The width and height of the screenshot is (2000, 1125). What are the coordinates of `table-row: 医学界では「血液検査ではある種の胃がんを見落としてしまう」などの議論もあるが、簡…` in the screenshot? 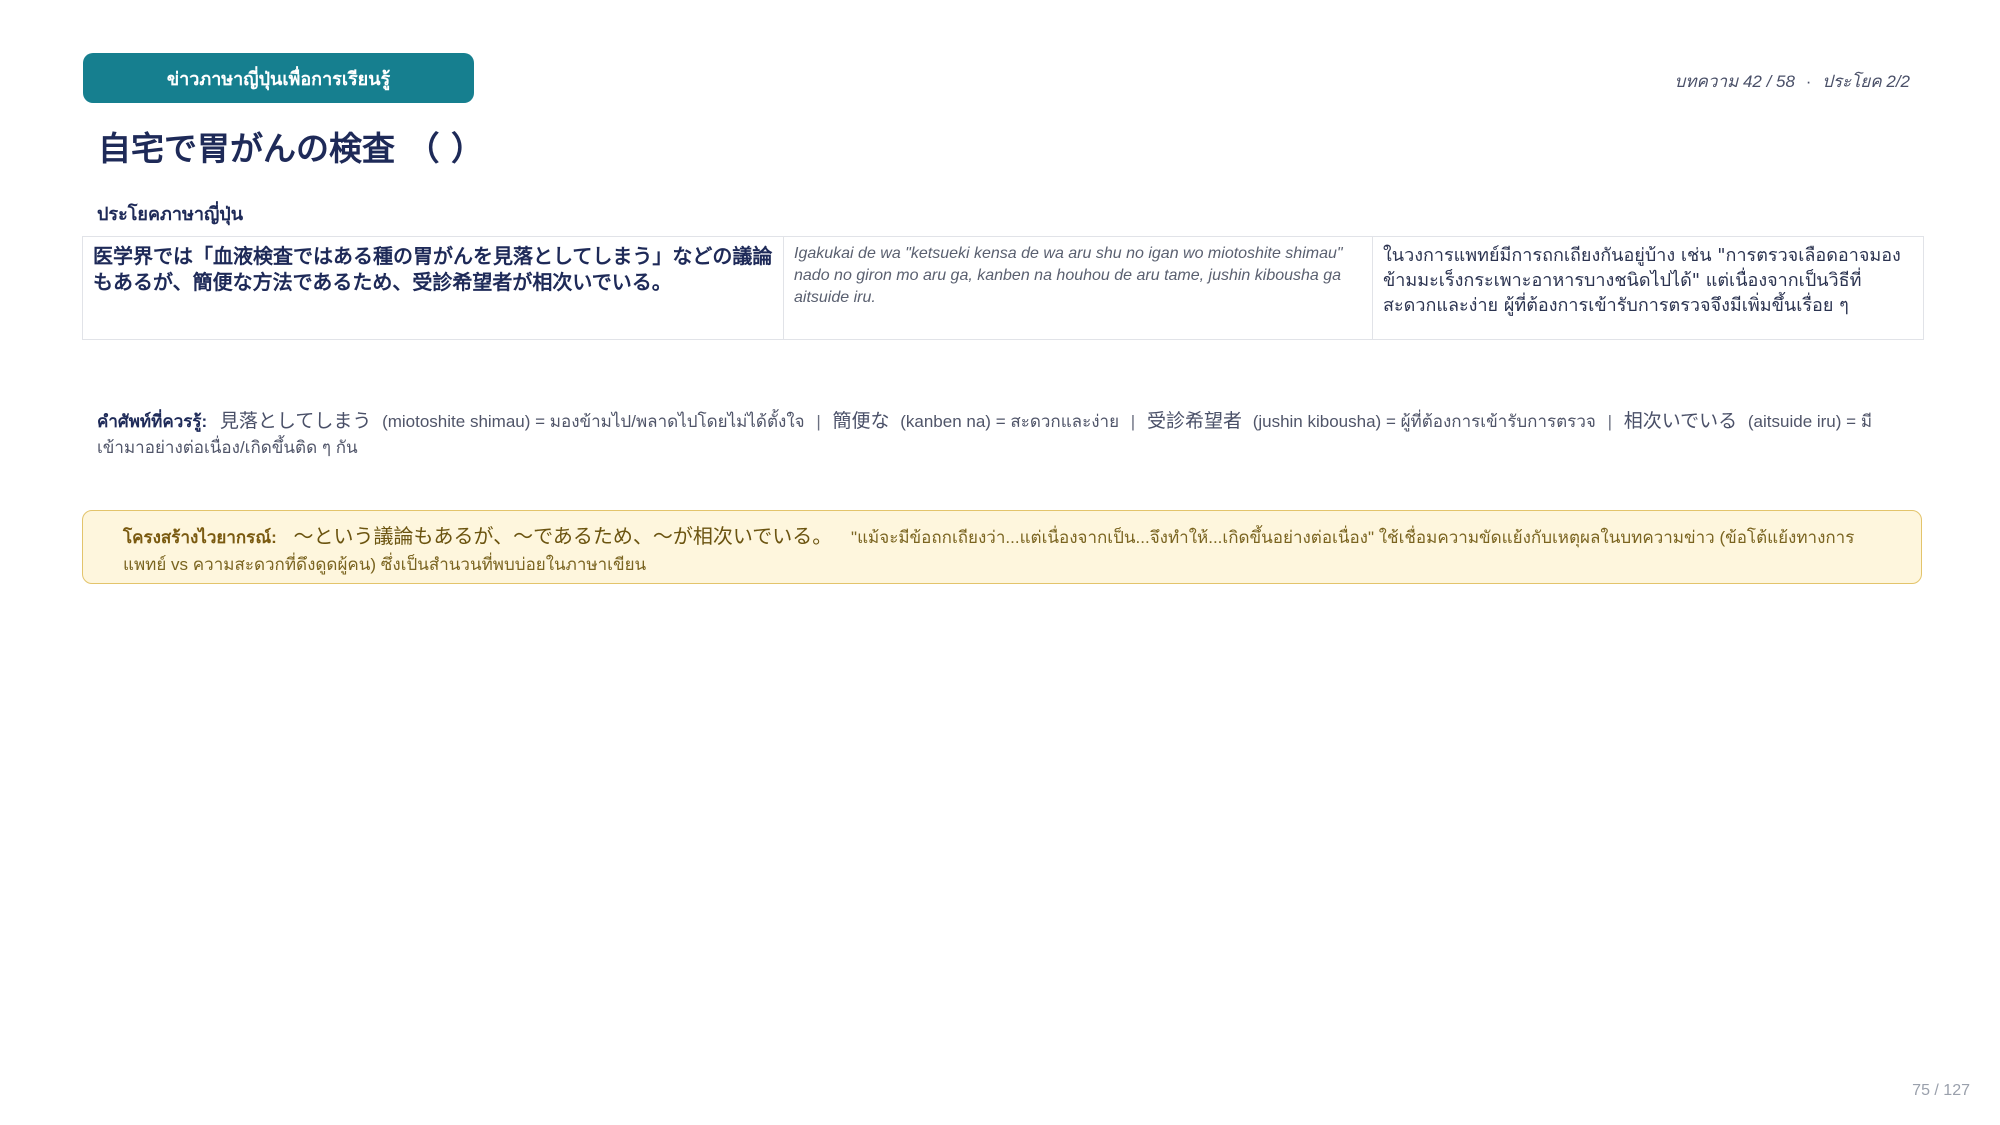 It's located at (1003, 288).